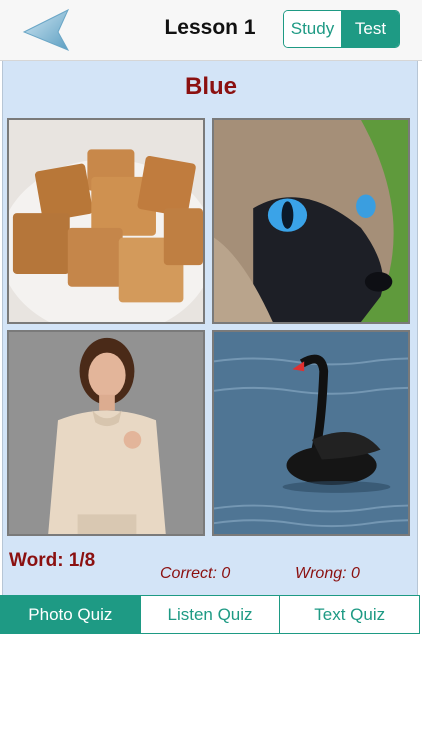  I want to click on black-swan-image, so click(311, 433).